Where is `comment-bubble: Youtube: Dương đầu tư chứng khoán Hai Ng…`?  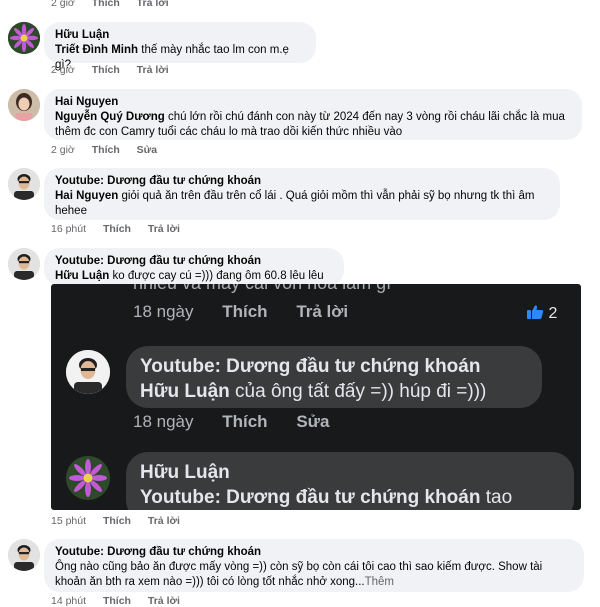 comment-bubble: Youtube: Dương đầu tư chứng khoán Hai Ng… is located at coordinates (302, 194).